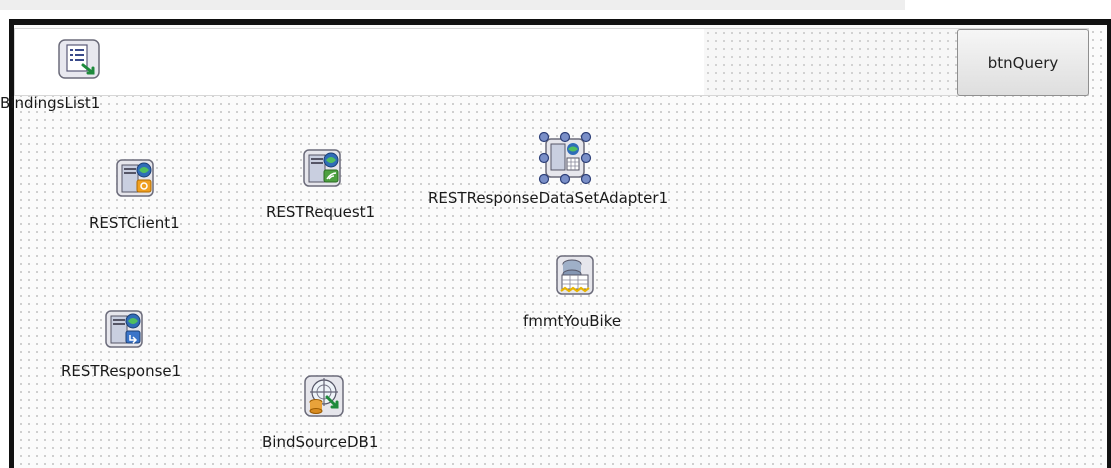 This screenshot has width=1111, height=468. Describe the element at coordinates (452, 5) in the screenshot. I see `top-strip` at that location.